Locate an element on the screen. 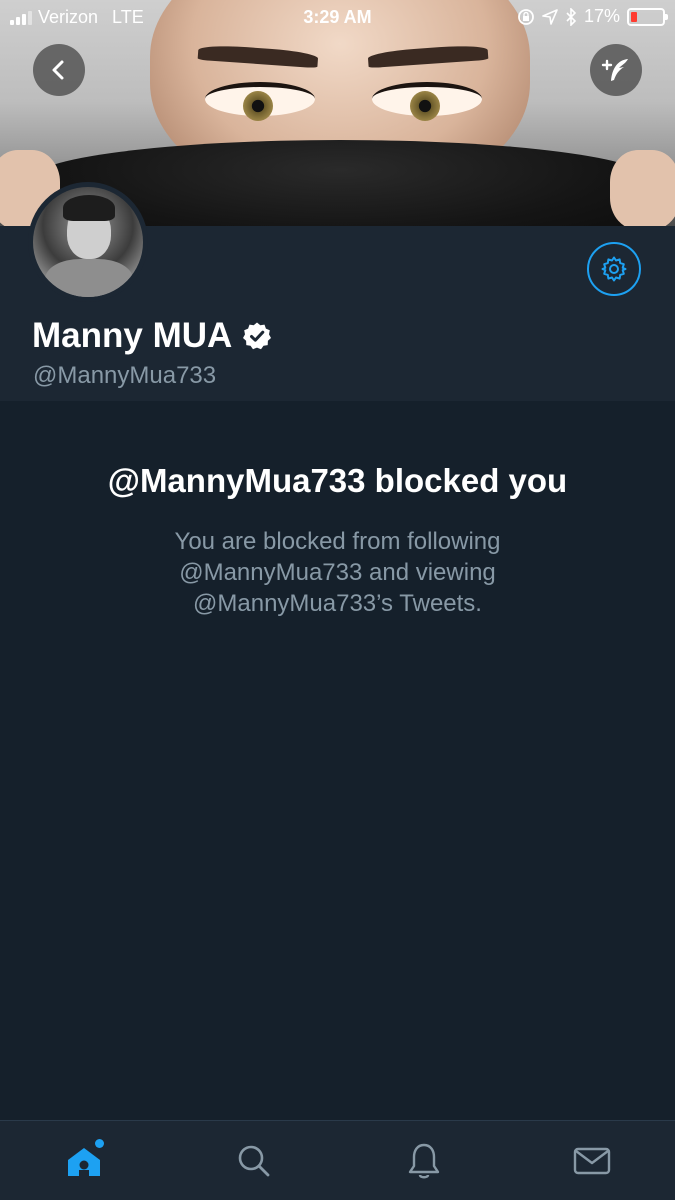  back-button is located at coordinates (59, 70).